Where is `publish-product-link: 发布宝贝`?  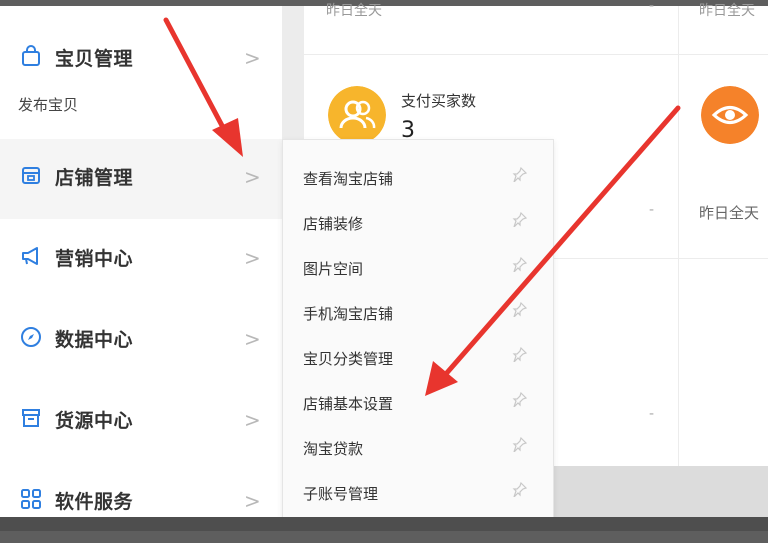 publish-product-link: 发布宝贝 is located at coordinates (48, 104).